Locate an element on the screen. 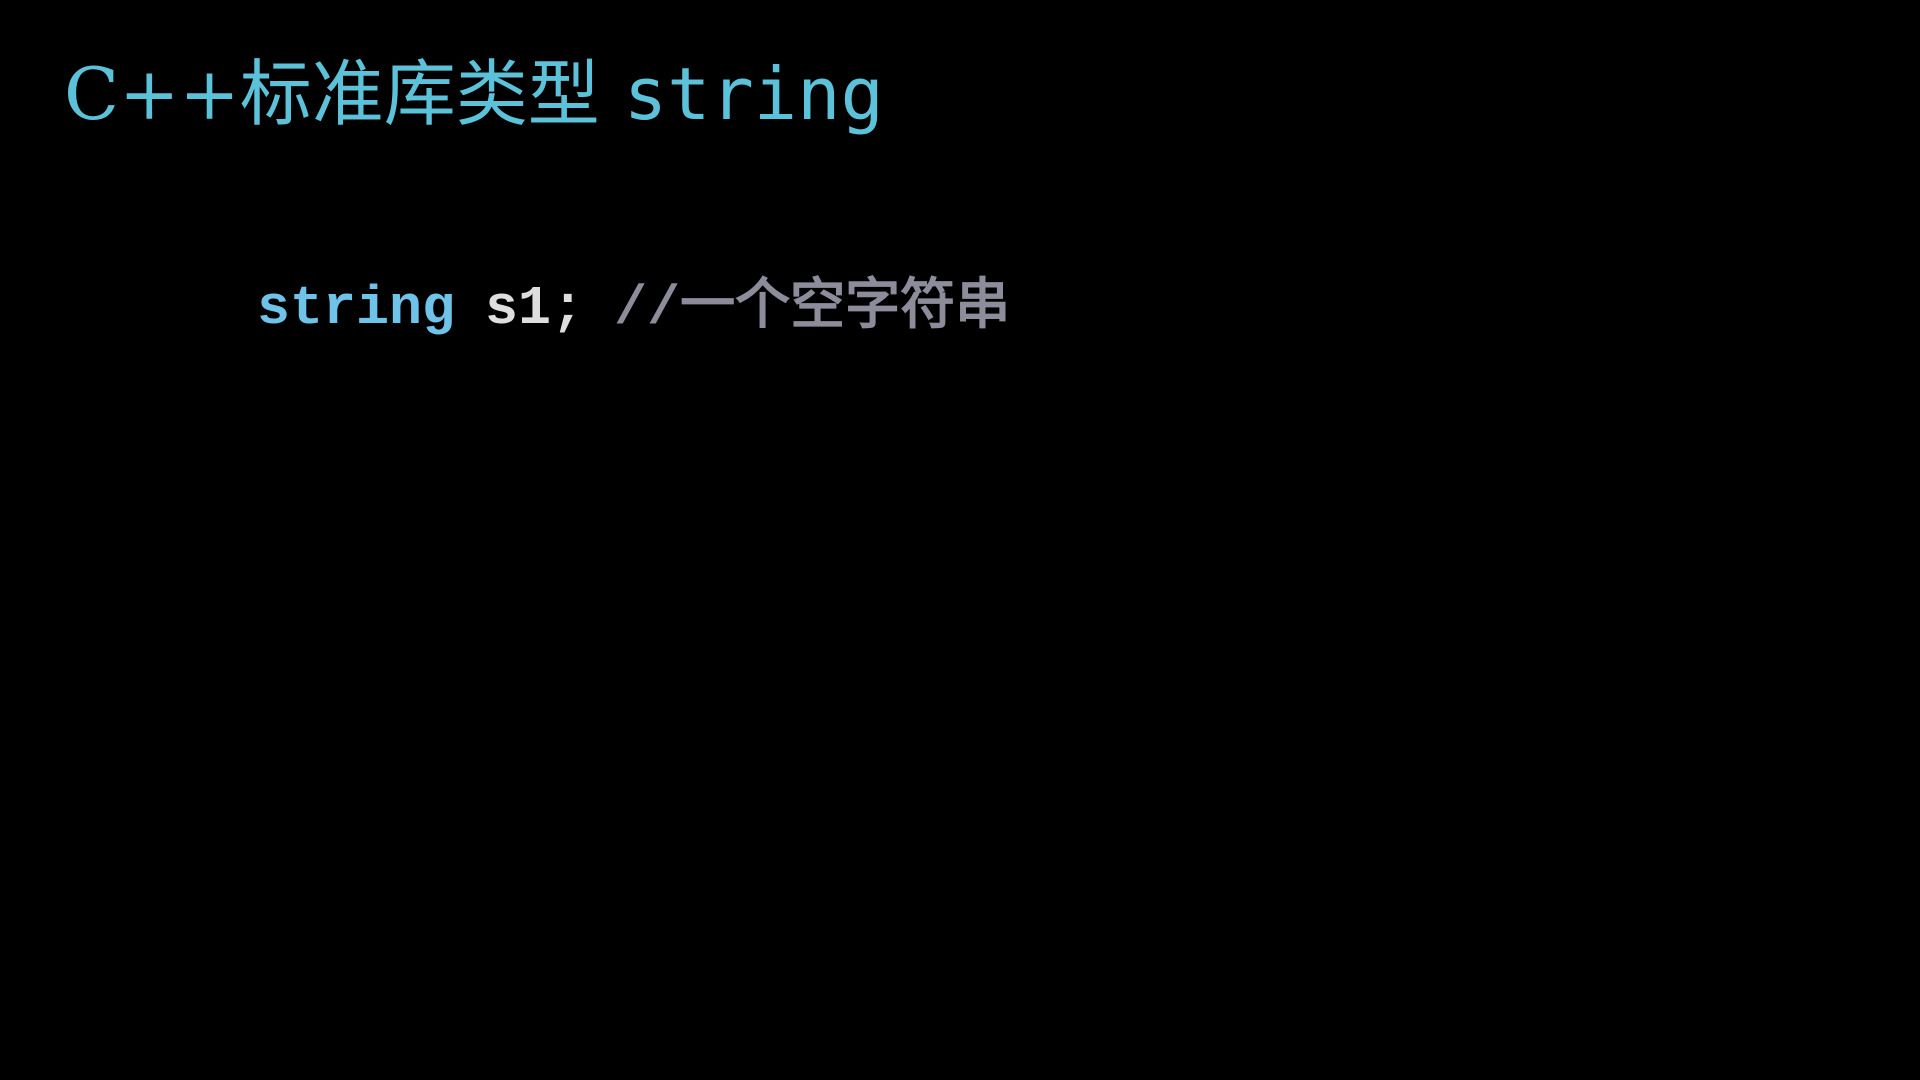 Image resolution: width=1920 pixels, height=1080 pixels. slide-title-prefix: C++标准库类型 is located at coordinates (332, 94).